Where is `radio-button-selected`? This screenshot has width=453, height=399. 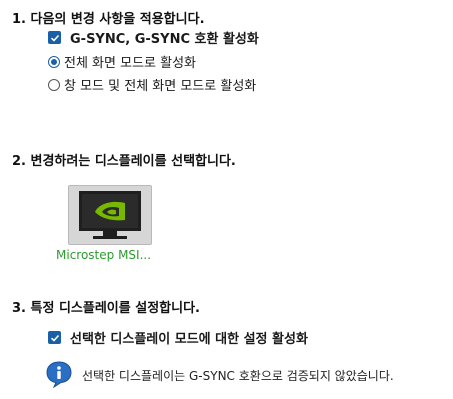
radio-button-selected is located at coordinates (54, 61).